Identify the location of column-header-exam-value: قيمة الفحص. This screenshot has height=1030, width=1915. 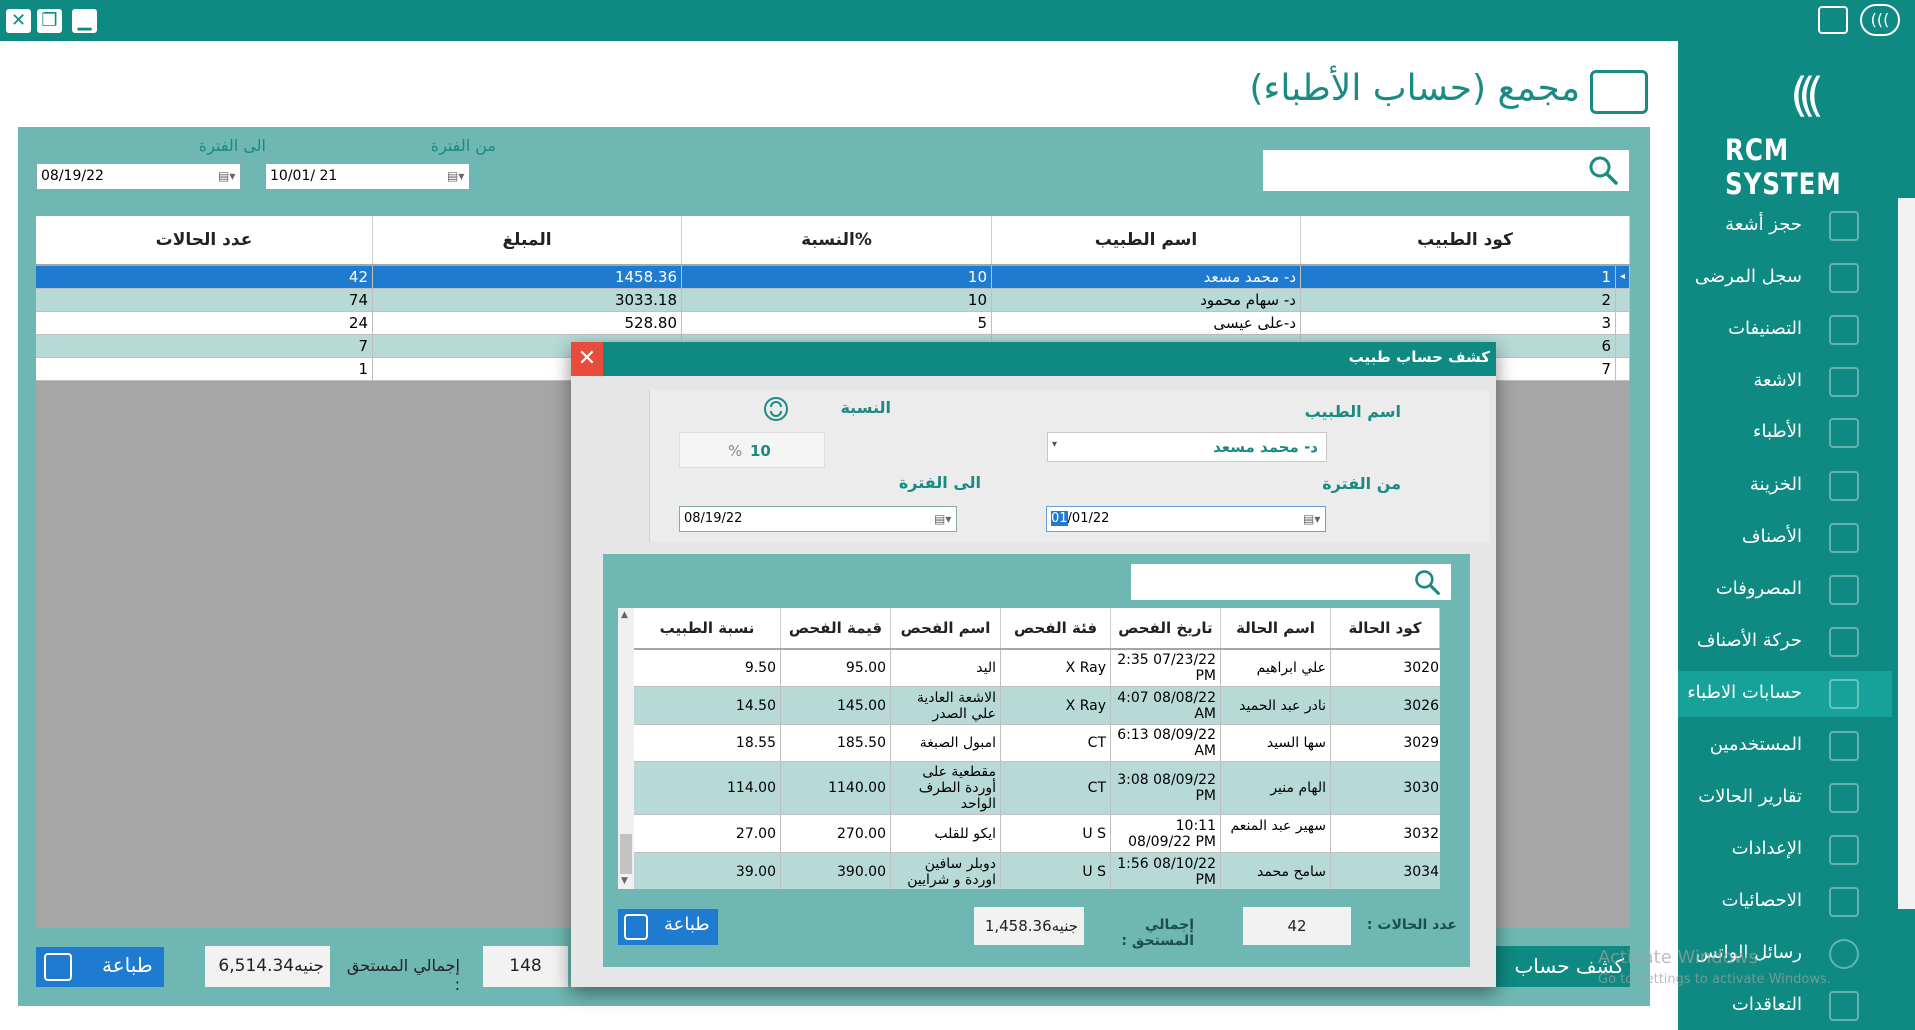
(836, 628).